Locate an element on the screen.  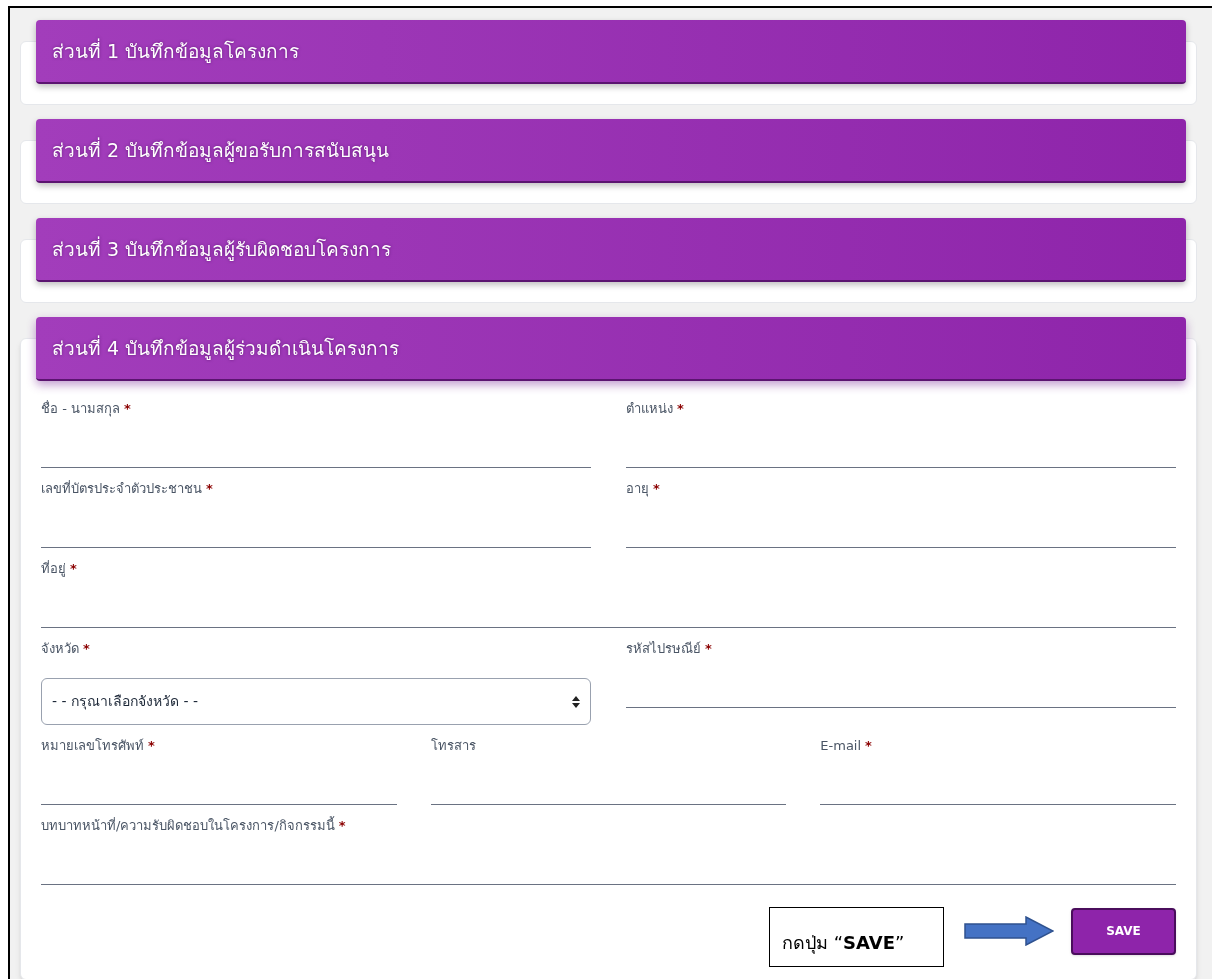
section-header: ส่วนที่ 1 บันทึกข้อมูลโครงการ is located at coordinates (611, 52).